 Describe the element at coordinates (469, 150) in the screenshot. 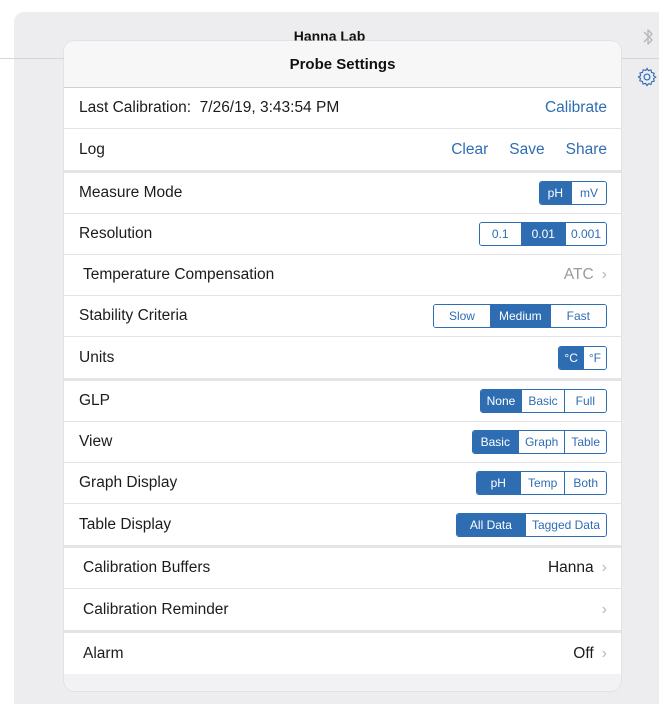

I see `clear-button: Clear` at that location.